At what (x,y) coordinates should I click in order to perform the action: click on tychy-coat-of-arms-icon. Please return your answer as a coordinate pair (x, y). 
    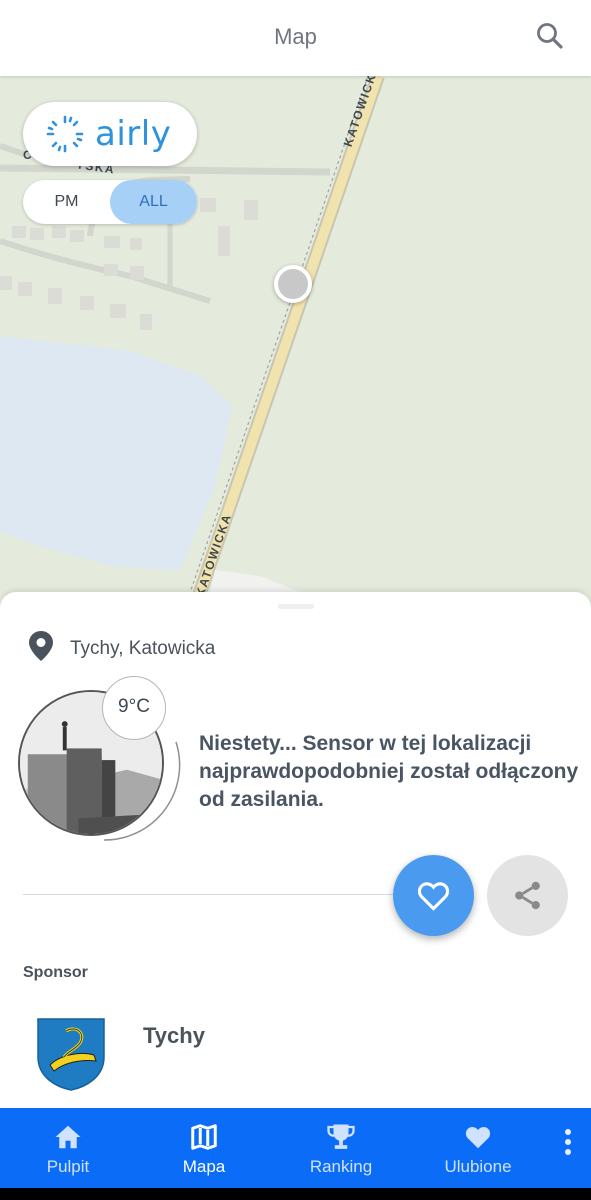
    Looking at the image, I should click on (71, 1054).